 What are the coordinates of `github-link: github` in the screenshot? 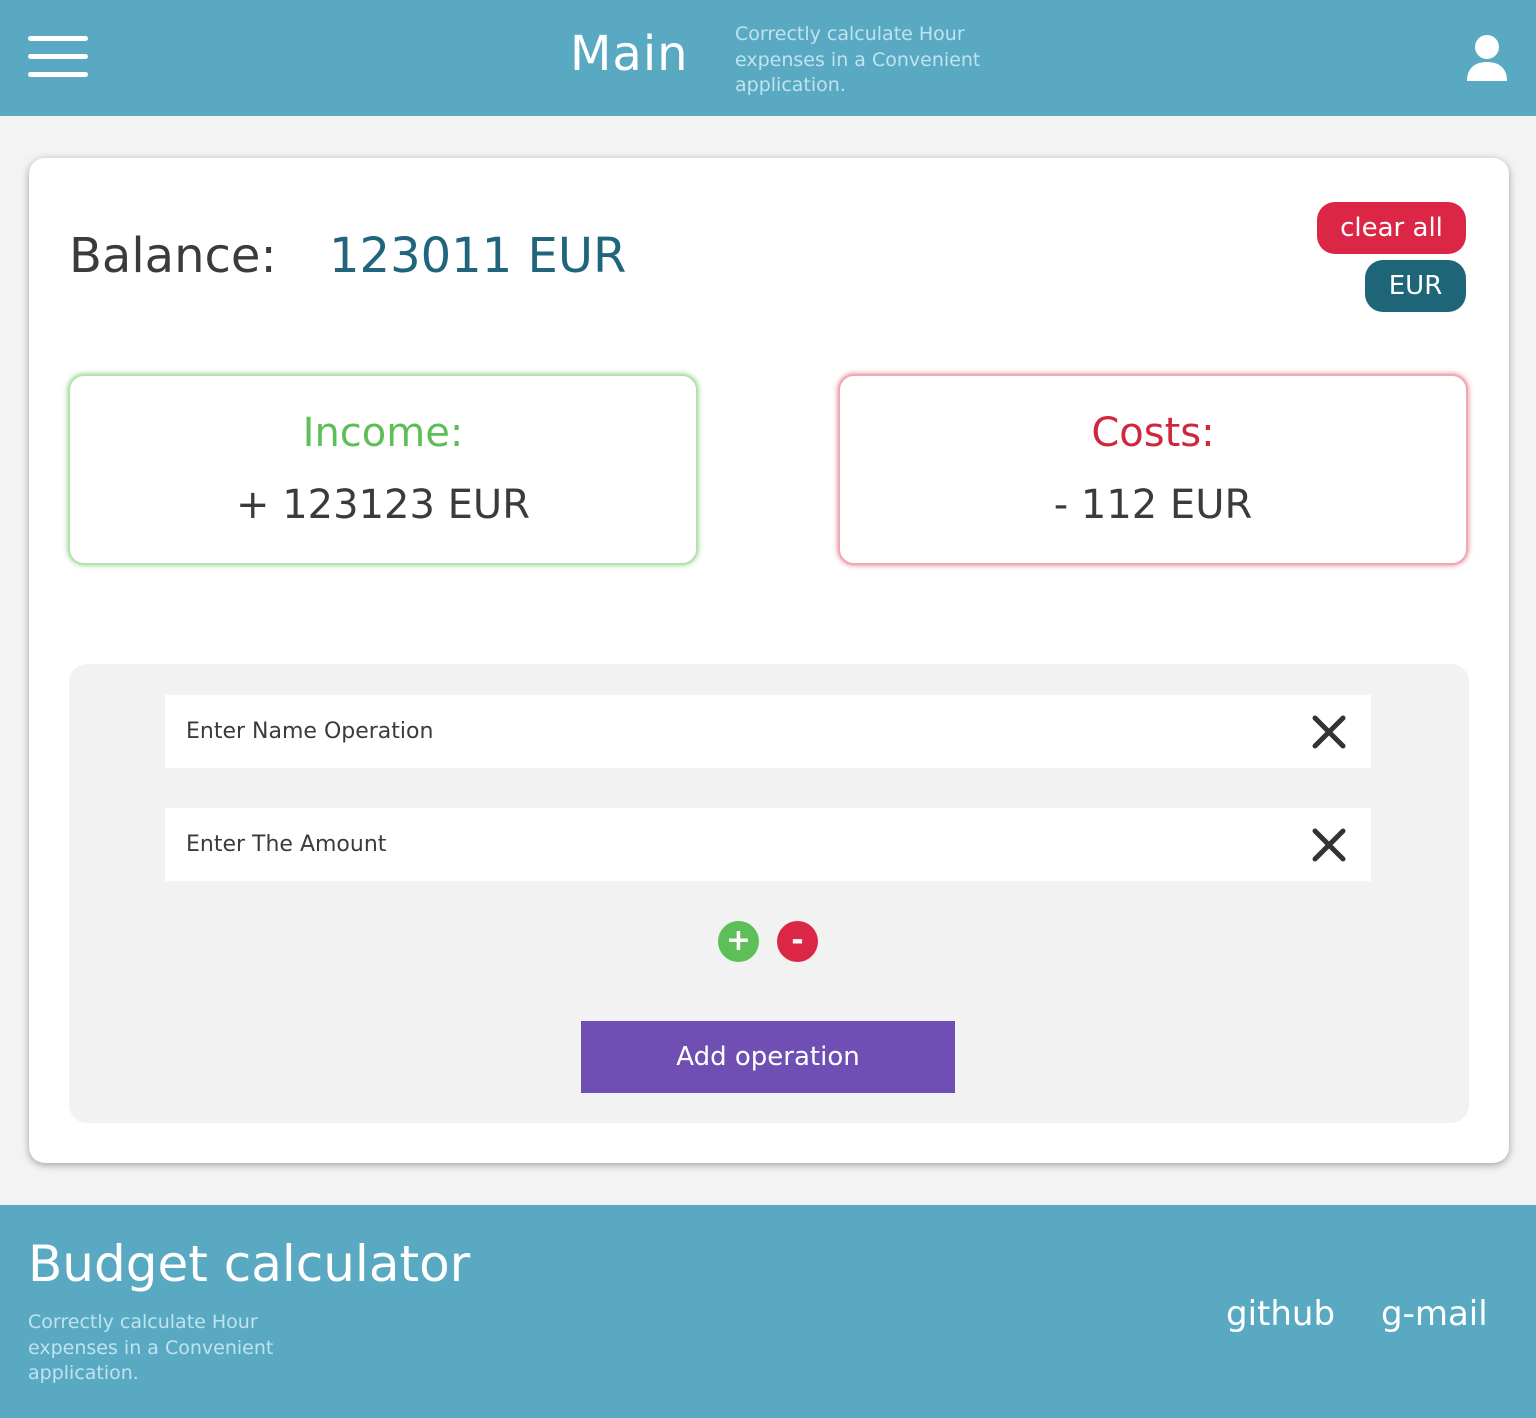 It's located at (1280, 1314).